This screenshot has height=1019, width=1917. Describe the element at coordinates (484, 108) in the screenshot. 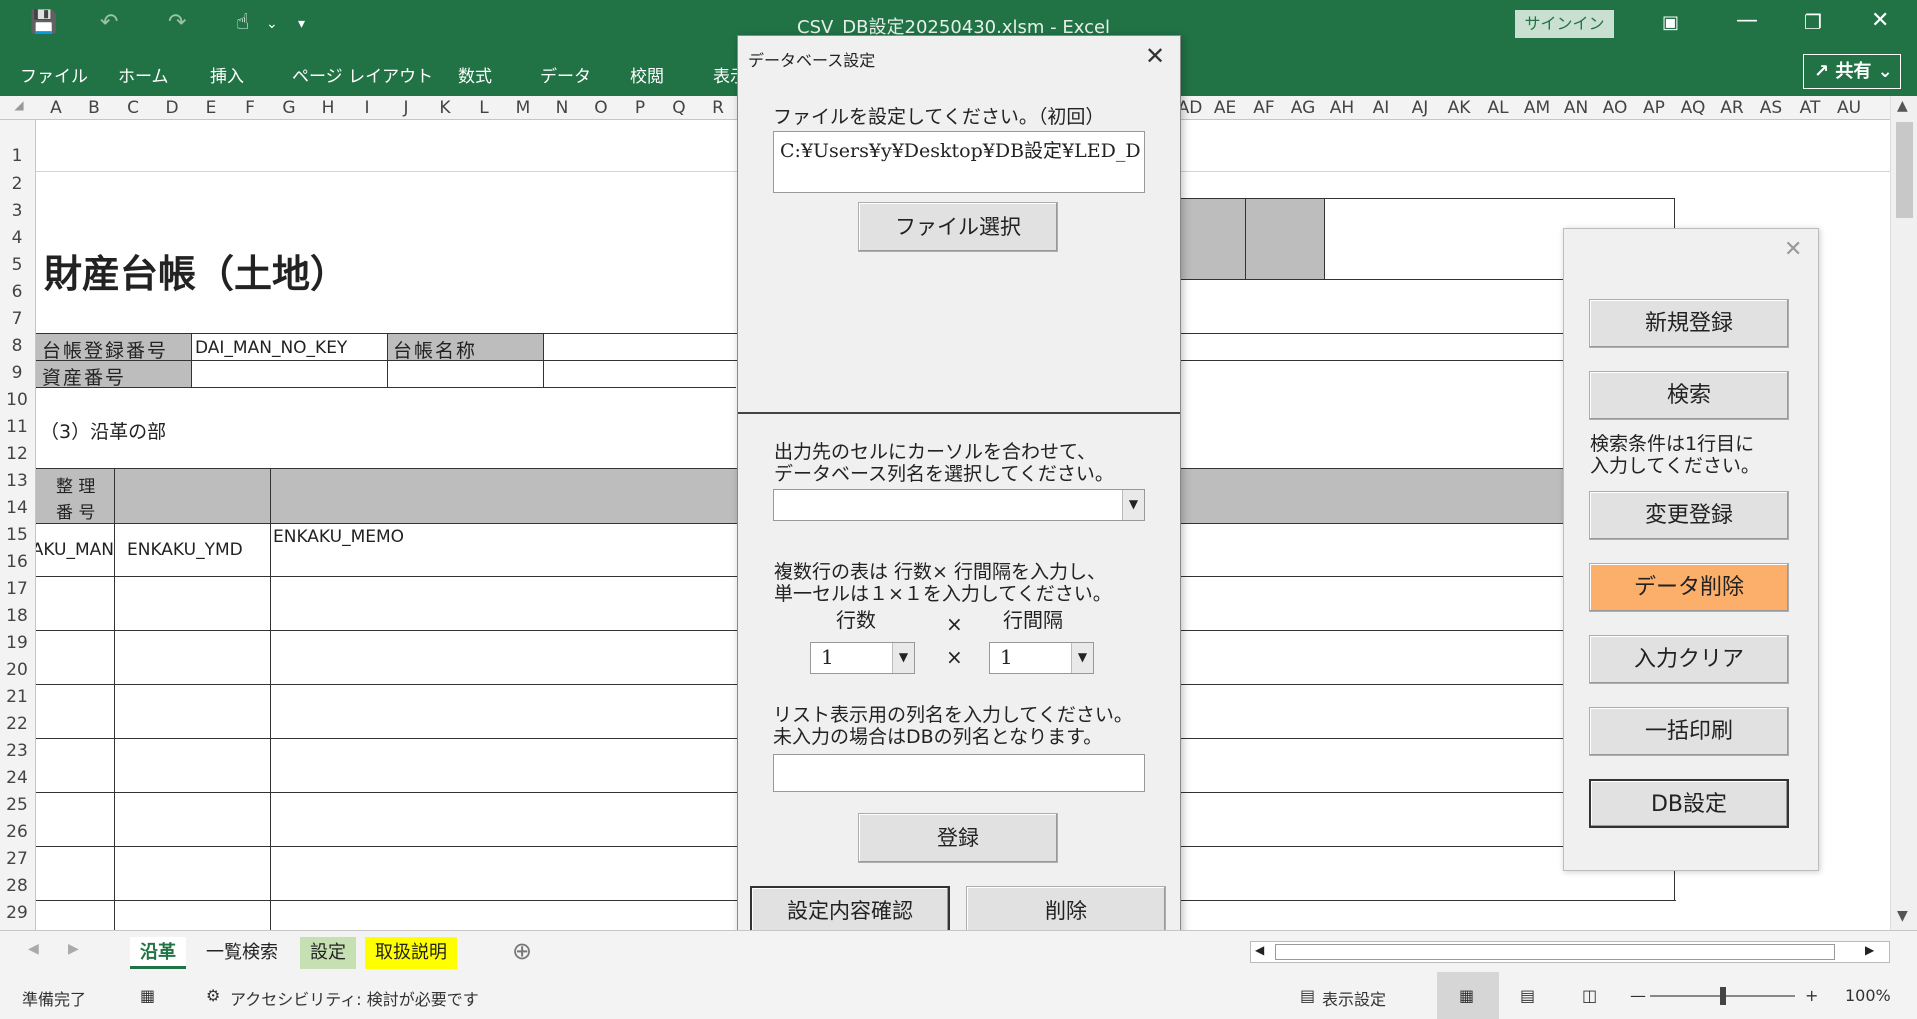

I see `column-header: L` at that location.